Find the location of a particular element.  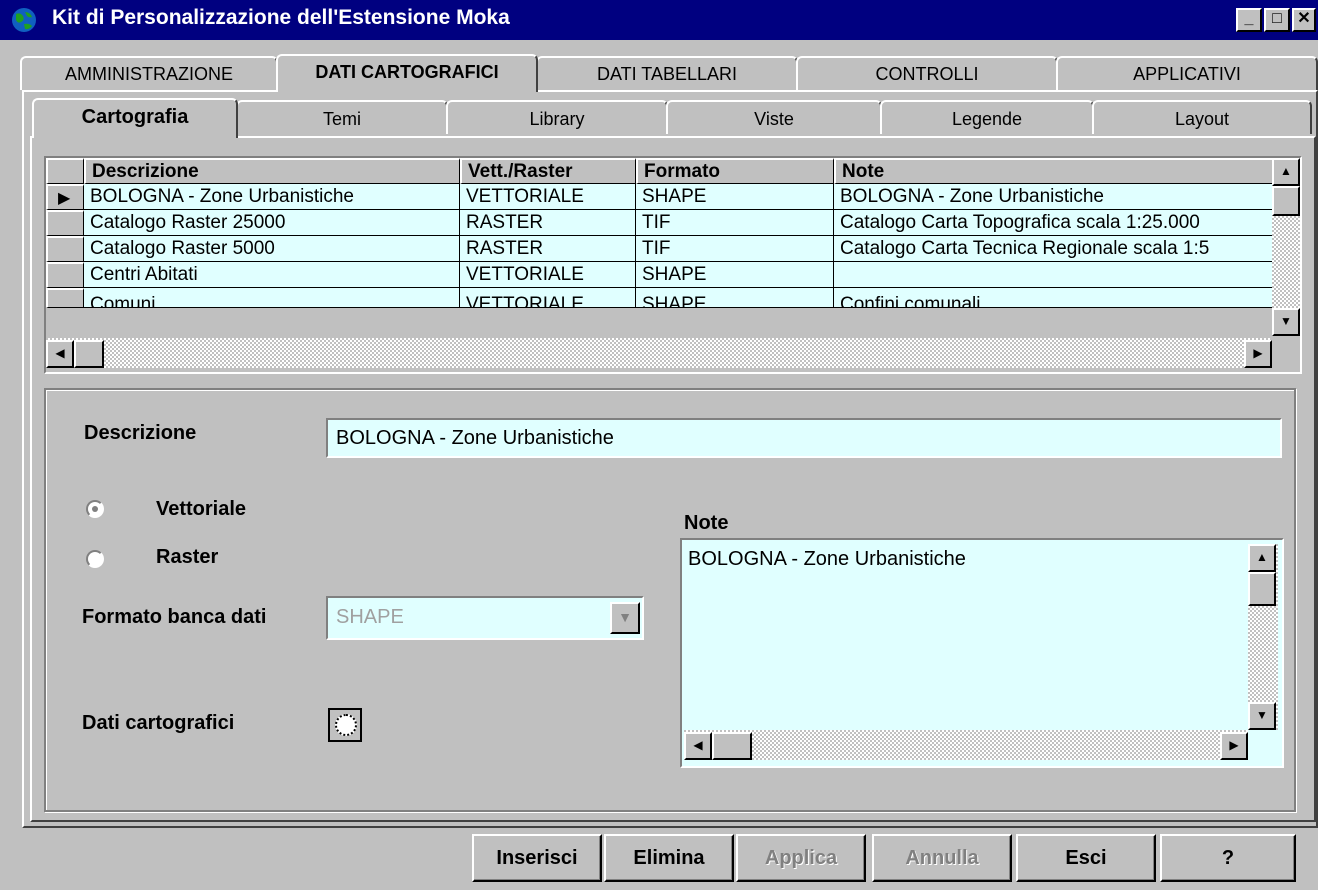

raster-label: Raster is located at coordinates (187, 557).